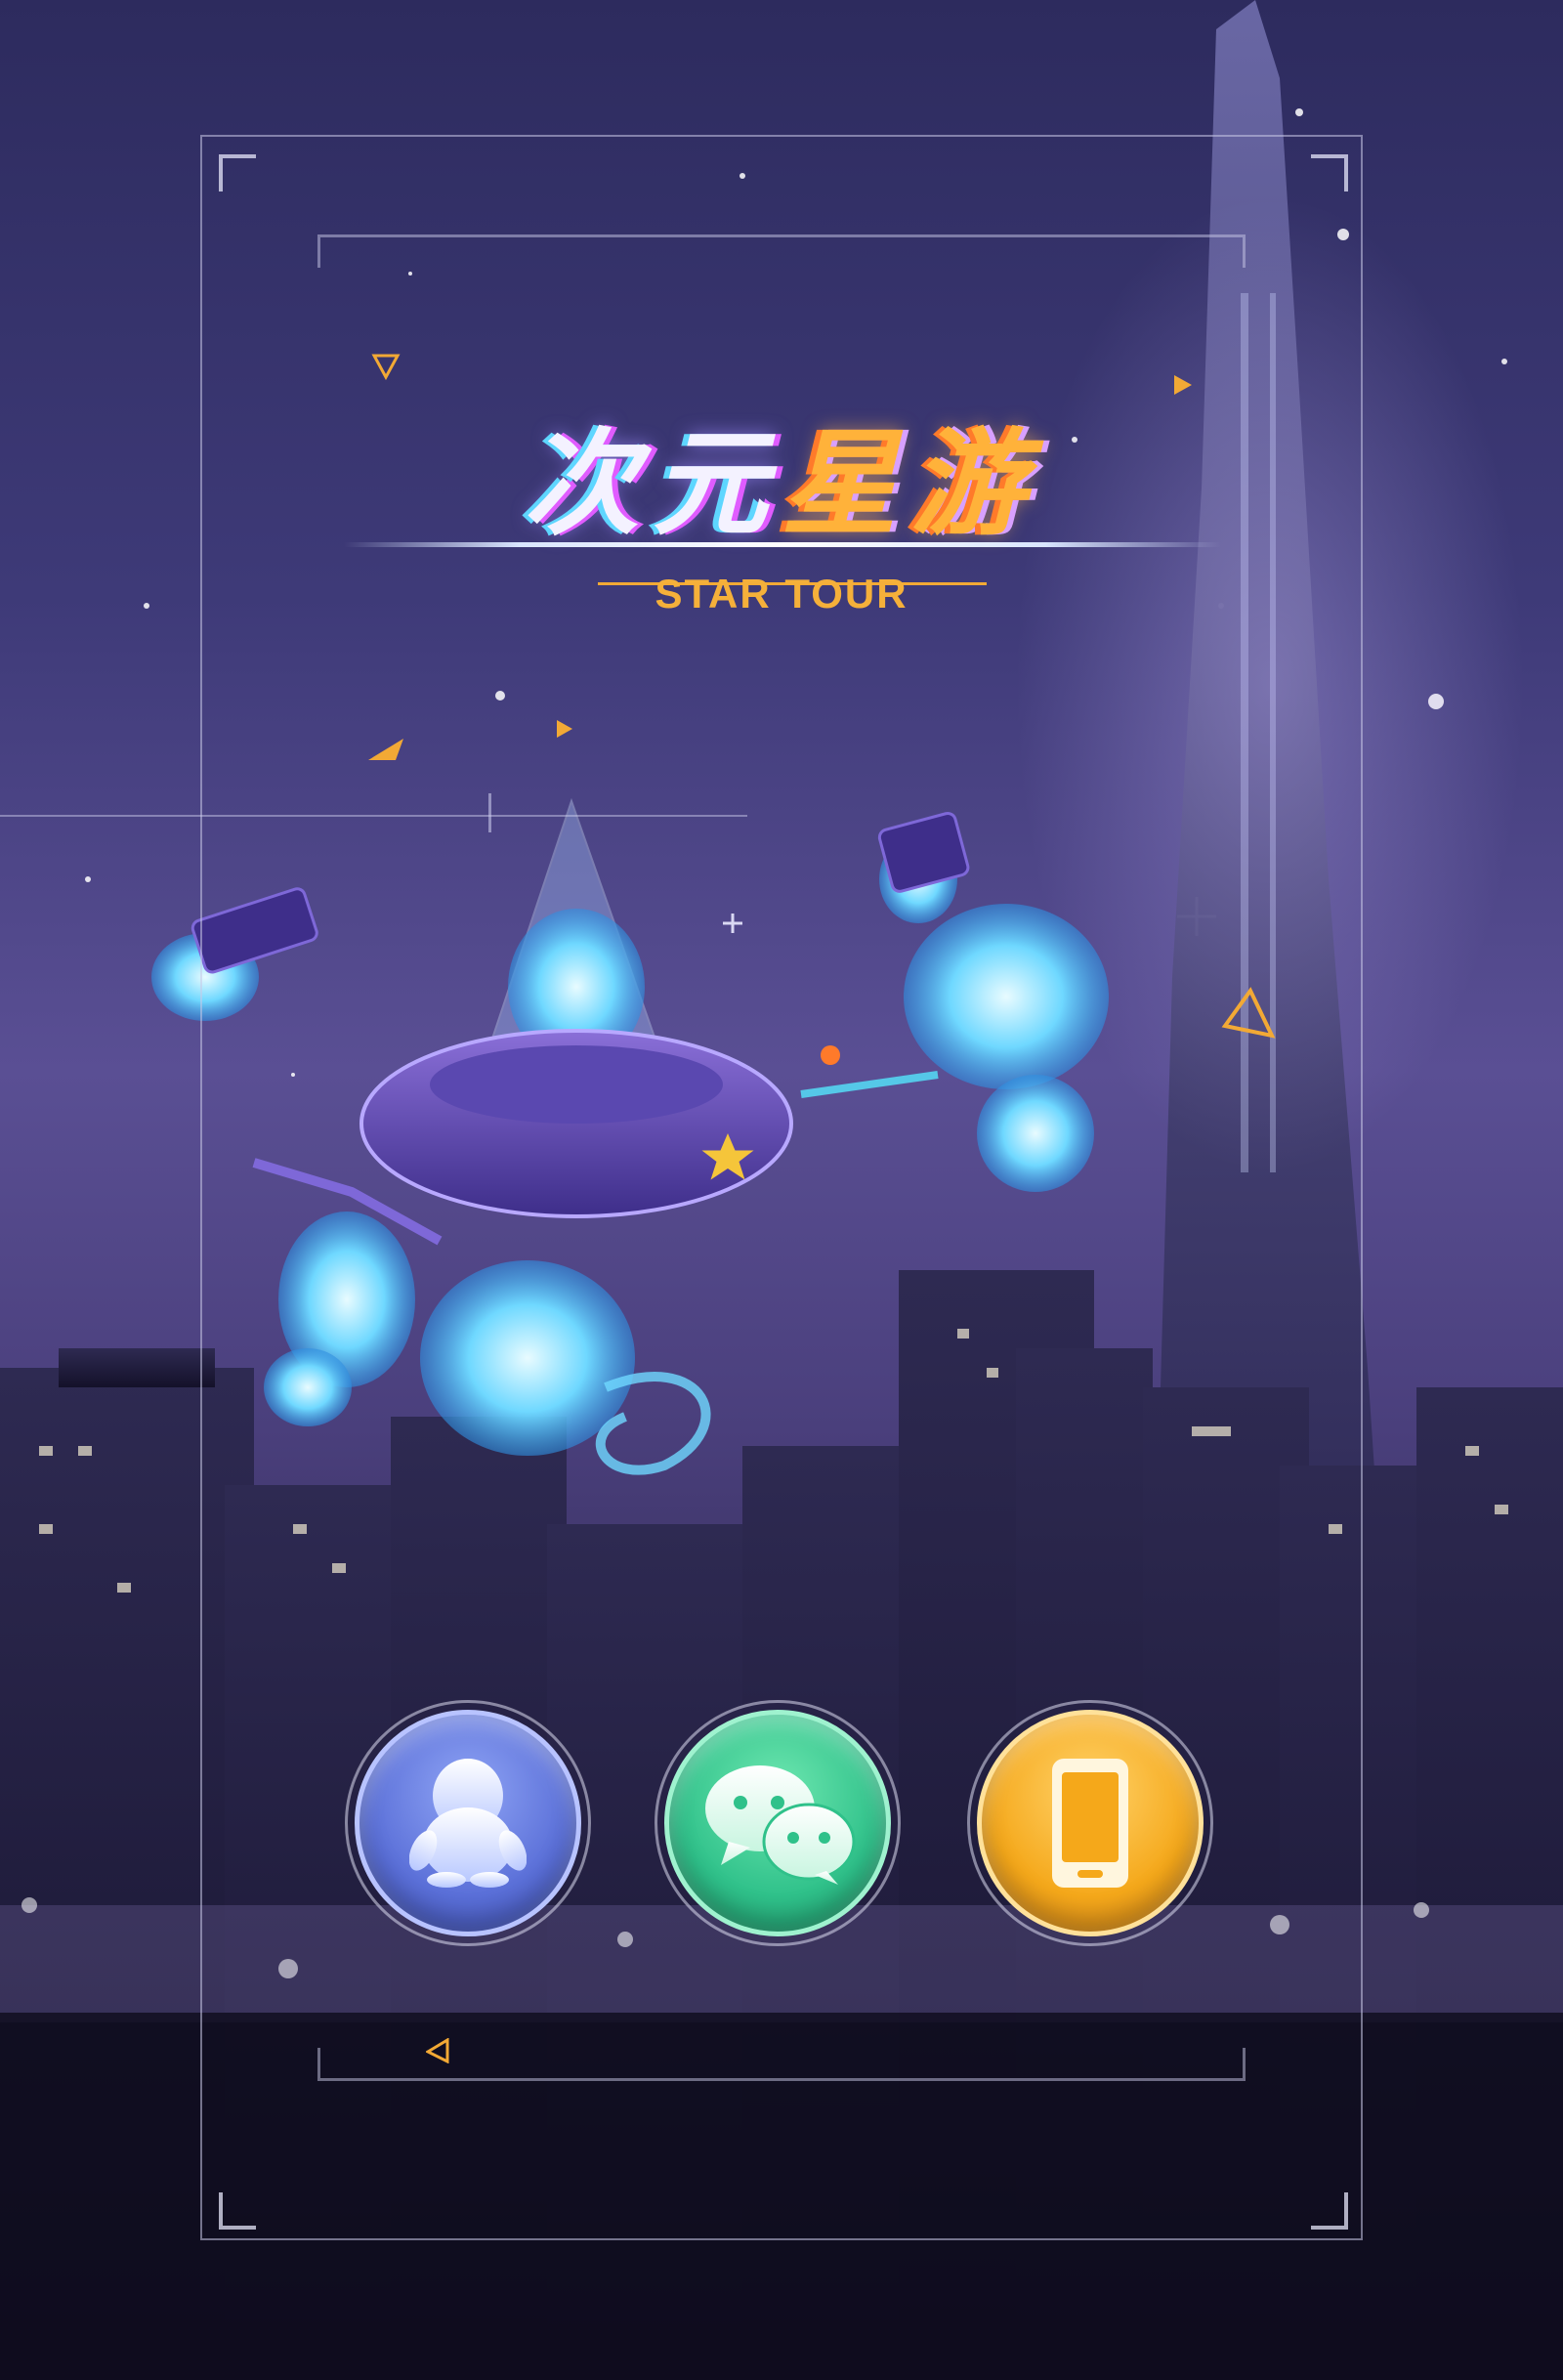 The image size is (1563, 2380). I want to click on wechat-login-button, so click(778, 1823).